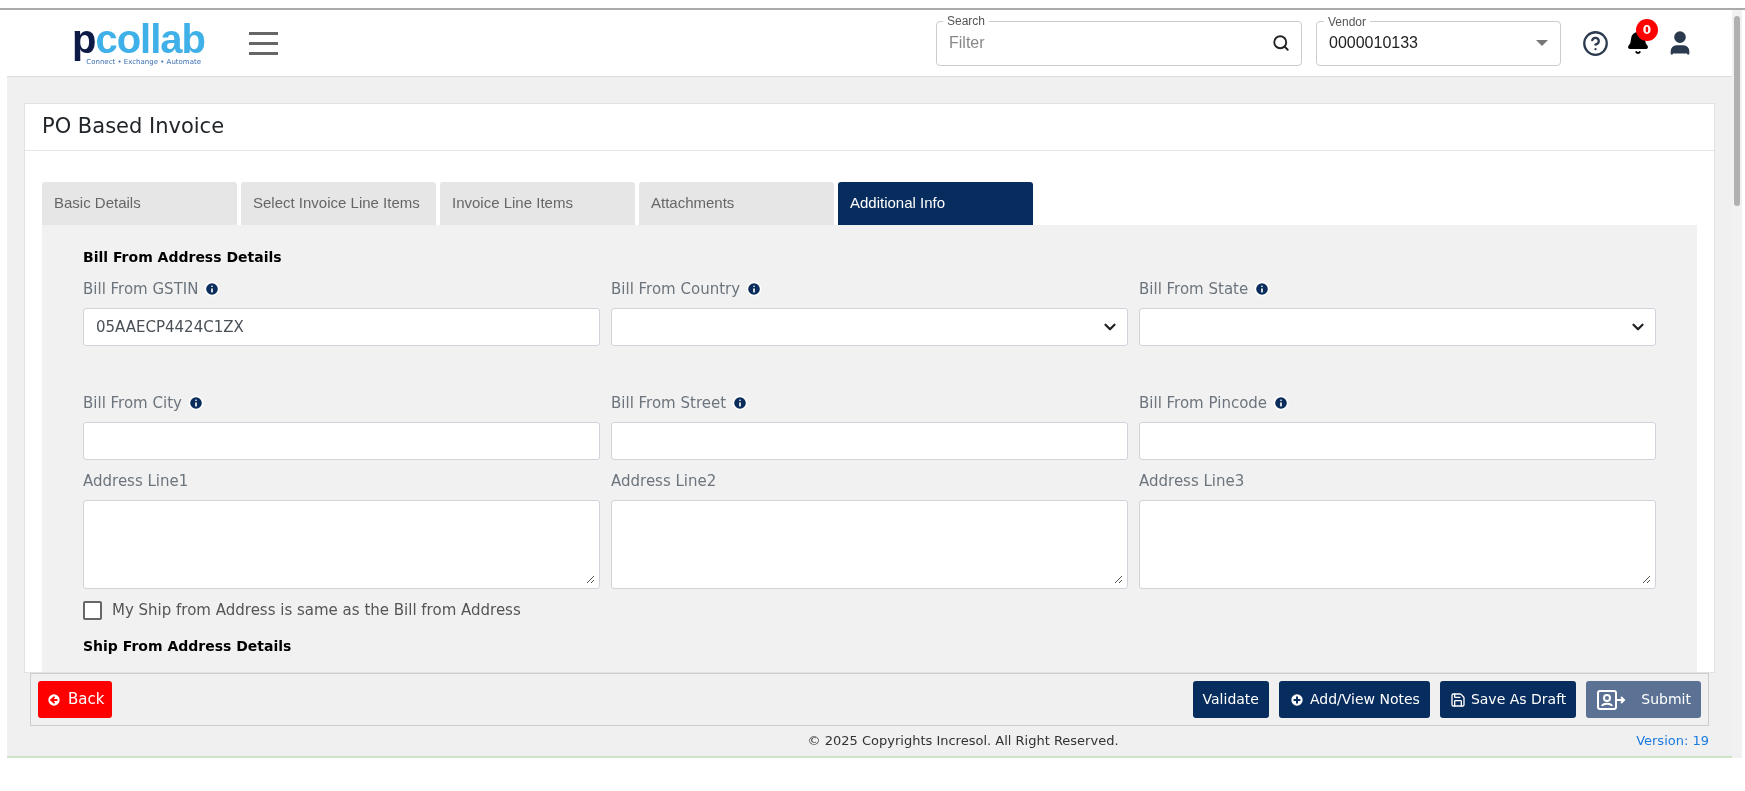 This screenshot has height=791, width=1745. What do you see at coordinates (75, 699) in the screenshot?
I see `back-button: Back` at bounding box center [75, 699].